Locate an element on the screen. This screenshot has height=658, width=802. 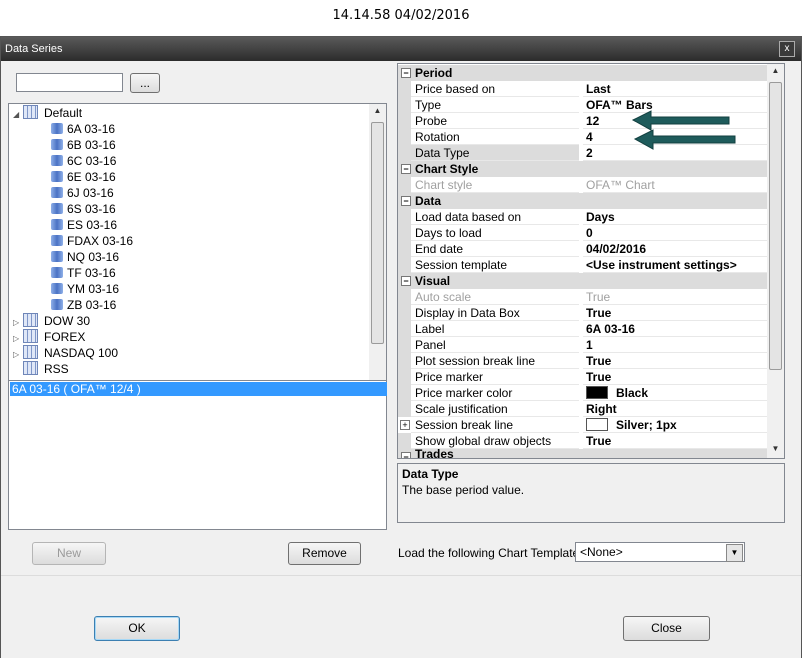
tree-item: 6S 03-16 is located at coordinates (83, 209).